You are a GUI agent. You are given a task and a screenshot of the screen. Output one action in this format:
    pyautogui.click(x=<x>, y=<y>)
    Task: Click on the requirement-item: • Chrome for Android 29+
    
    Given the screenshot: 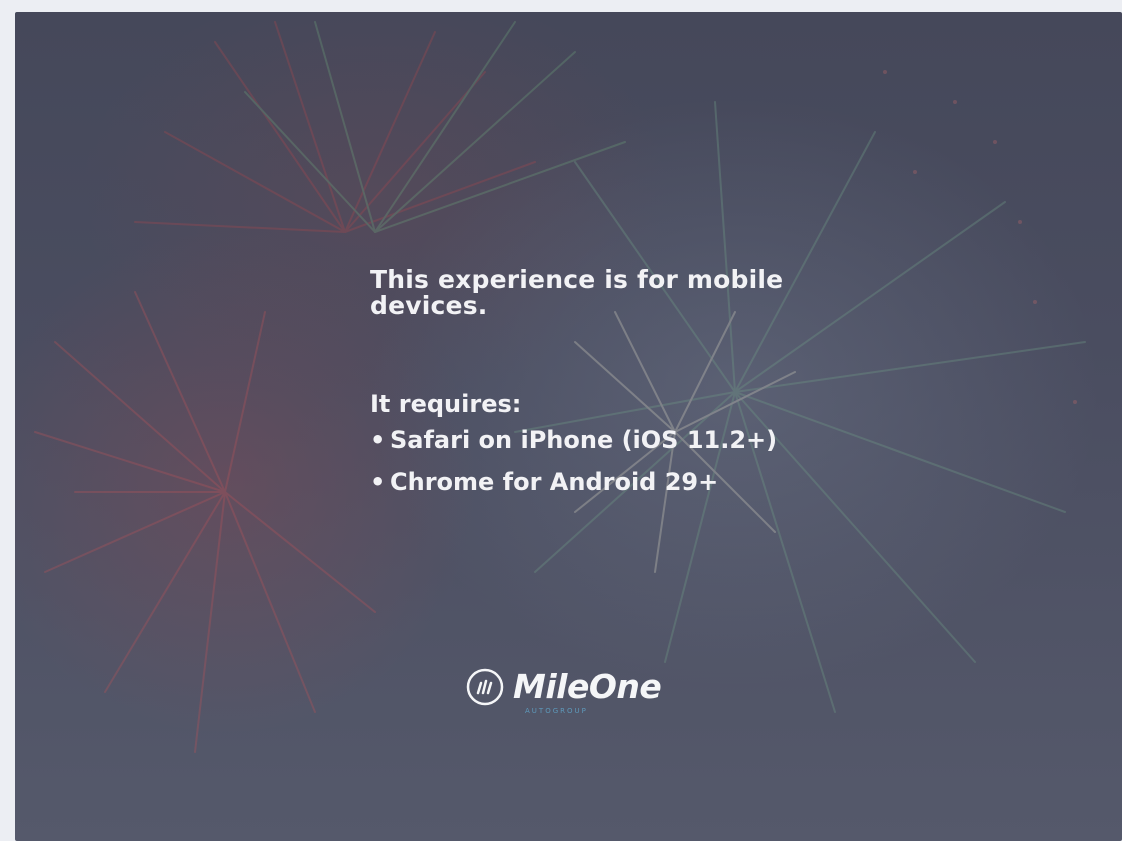 What is the action you would take?
    pyautogui.click(x=650, y=482)
    